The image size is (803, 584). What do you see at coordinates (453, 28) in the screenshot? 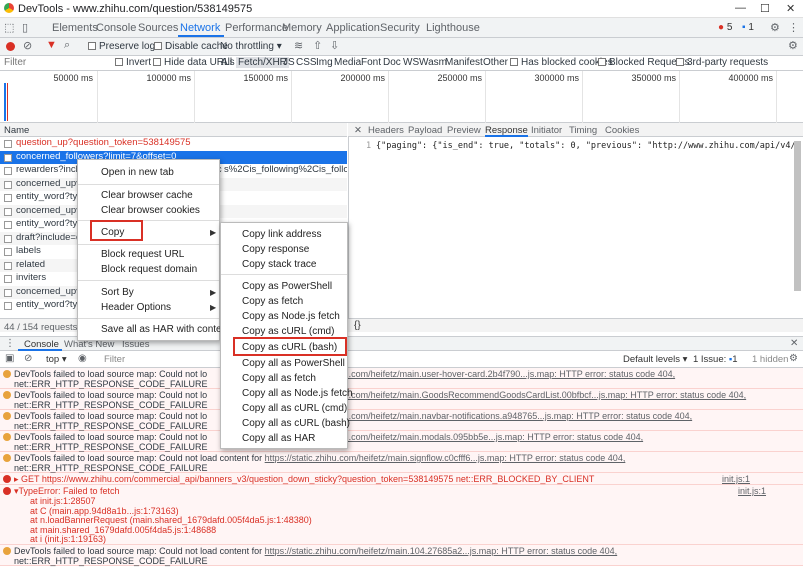
I see `tab-lighthouse: Lighthouse` at bounding box center [453, 28].